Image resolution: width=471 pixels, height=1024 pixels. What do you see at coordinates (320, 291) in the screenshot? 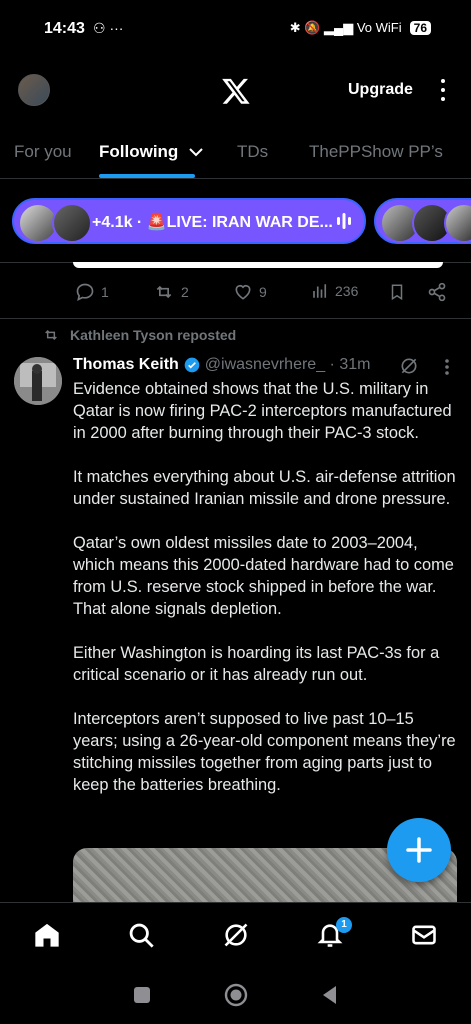
I see `views-icon` at bounding box center [320, 291].